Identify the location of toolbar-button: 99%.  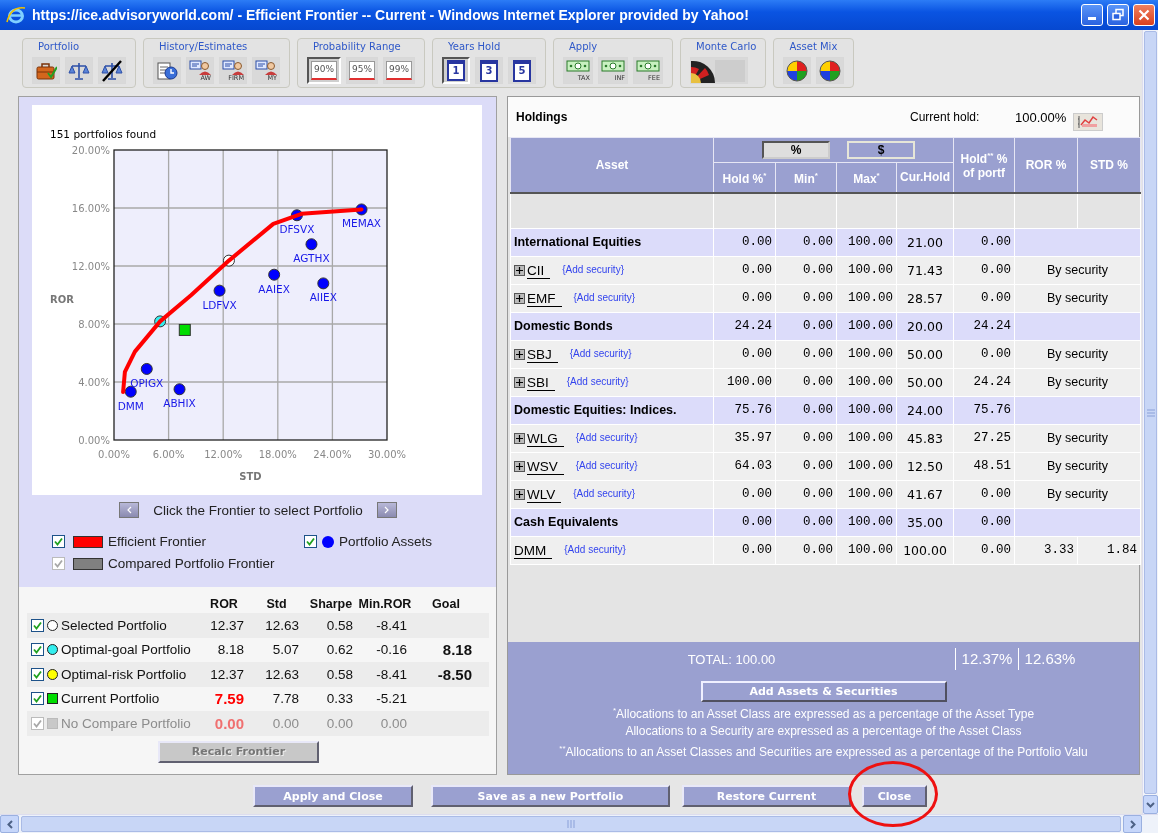
(399, 70).